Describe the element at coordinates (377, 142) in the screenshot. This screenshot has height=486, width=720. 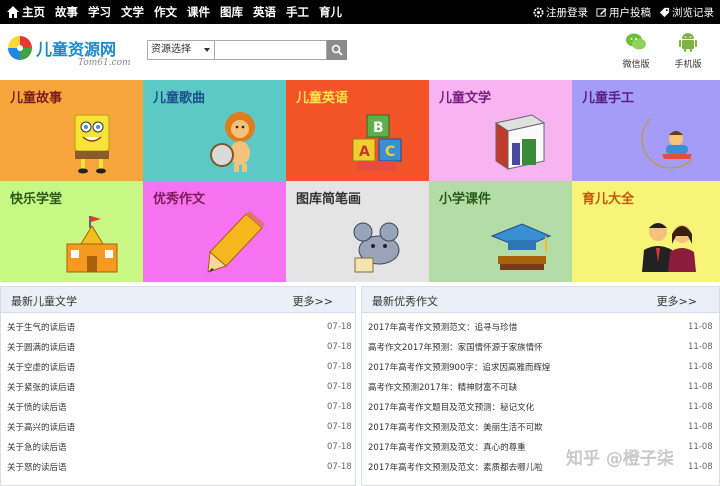
I see `alphabet-blocks-icon: B A C` at that location.